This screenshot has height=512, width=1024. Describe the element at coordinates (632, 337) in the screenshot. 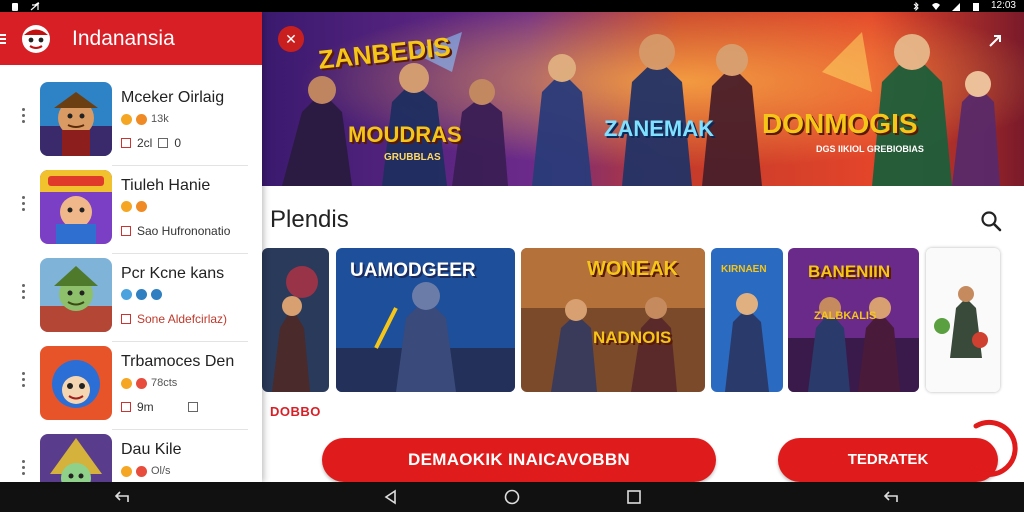

I see `card-sublabel: NADNOIS` at that location.